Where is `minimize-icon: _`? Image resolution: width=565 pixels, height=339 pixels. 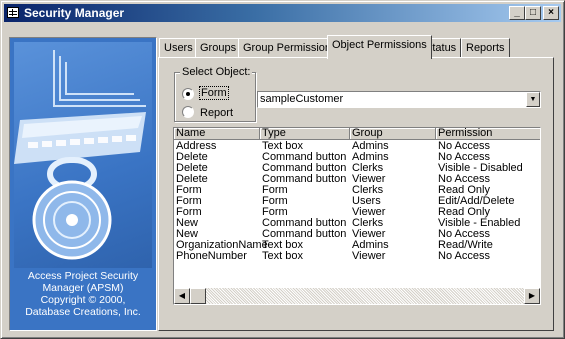
minimize-icon: _ is located at coordinates (517, 12).